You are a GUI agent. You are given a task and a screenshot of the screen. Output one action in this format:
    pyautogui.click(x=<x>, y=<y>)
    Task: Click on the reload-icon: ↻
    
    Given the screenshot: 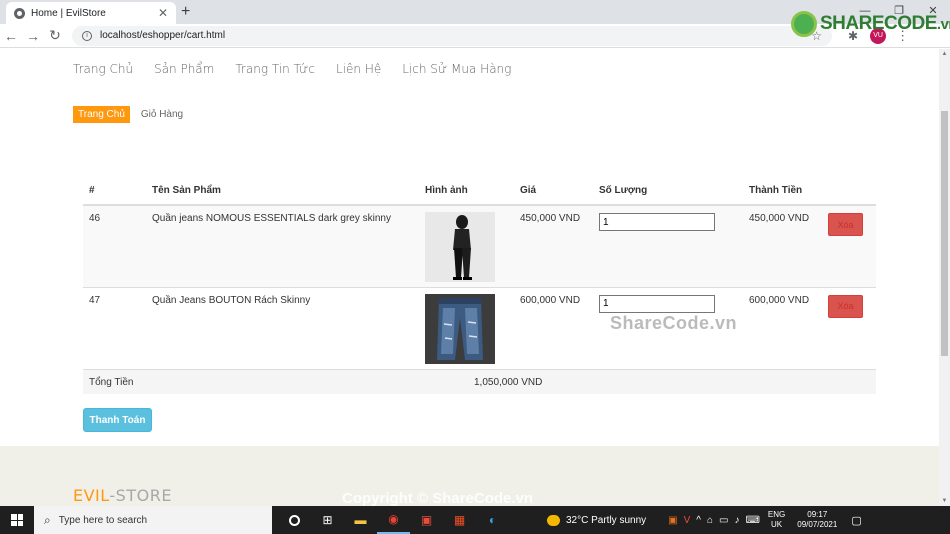 What is the action you would take?
    pyautogui.click(x=55, y=35)
    